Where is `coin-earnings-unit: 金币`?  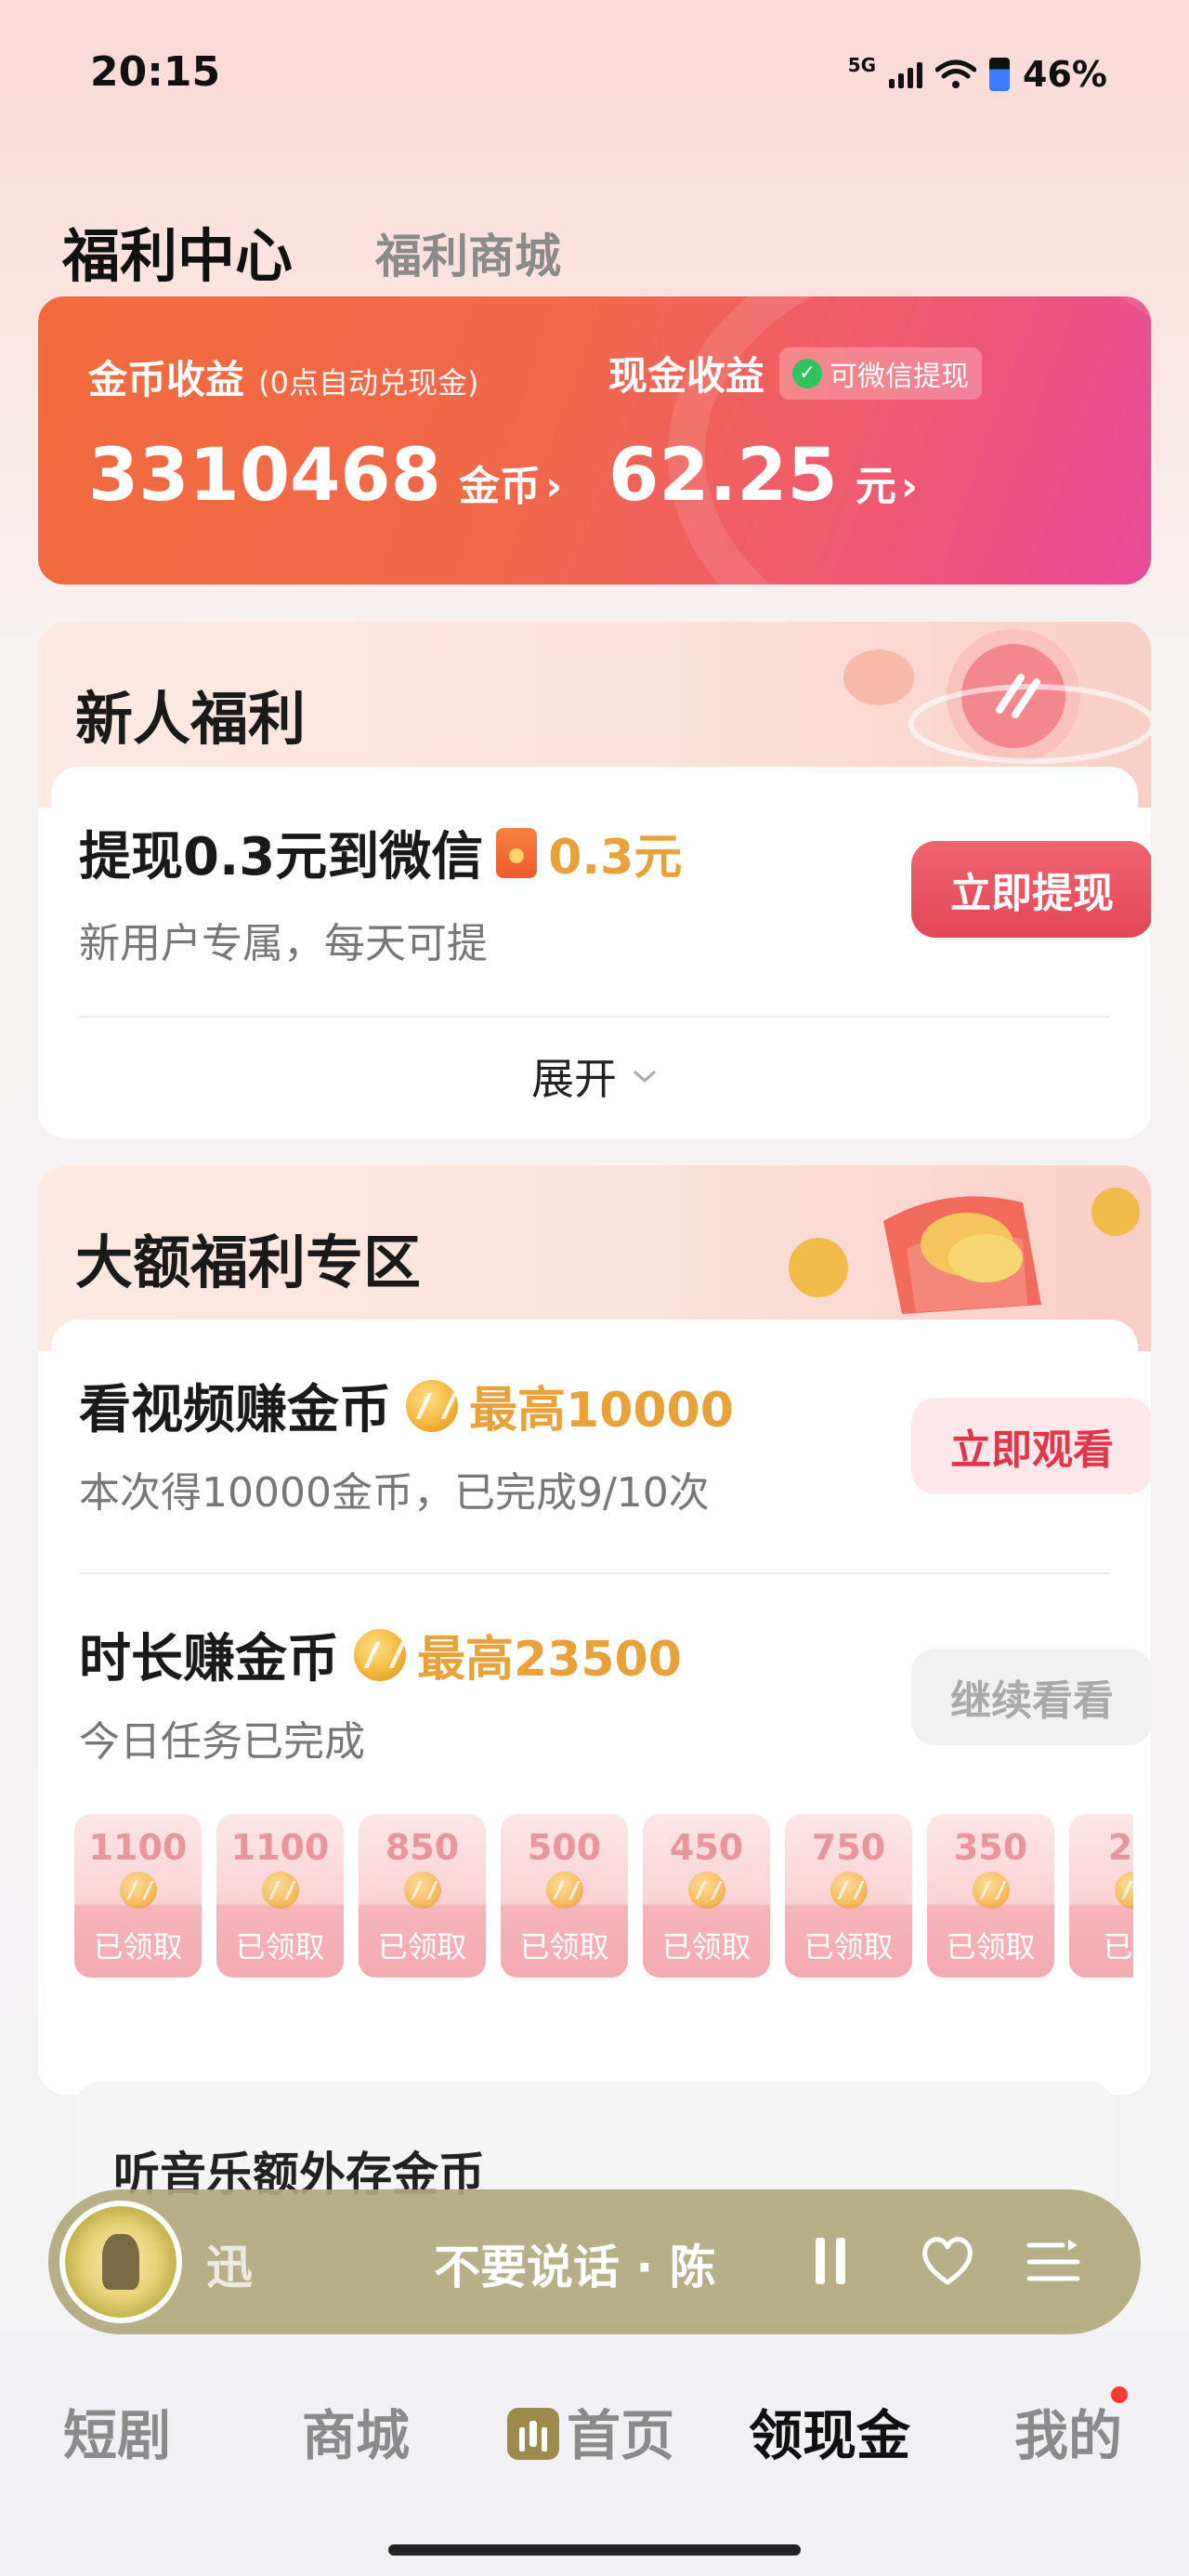 coin-earnings-unit: 金币 is located at coordinates (501, 486).